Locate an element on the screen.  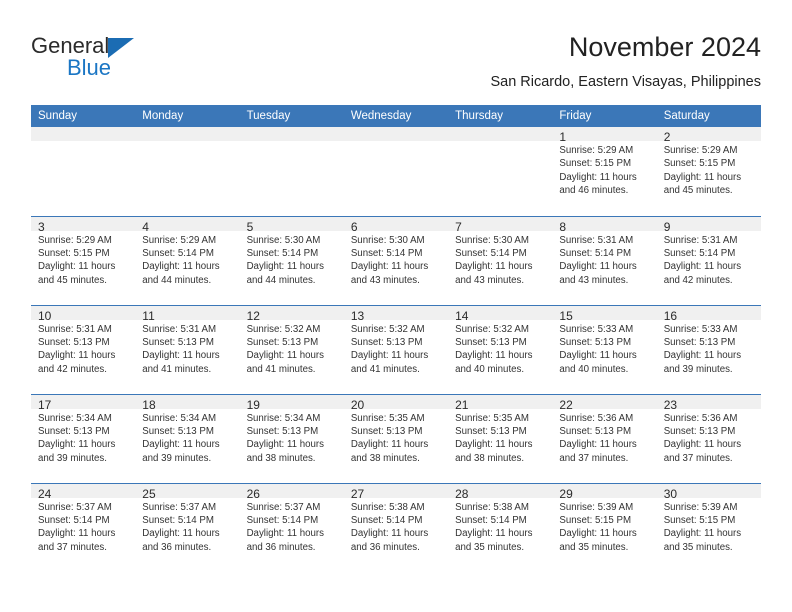
day-number: 13 is located at coordinates (396, 314).